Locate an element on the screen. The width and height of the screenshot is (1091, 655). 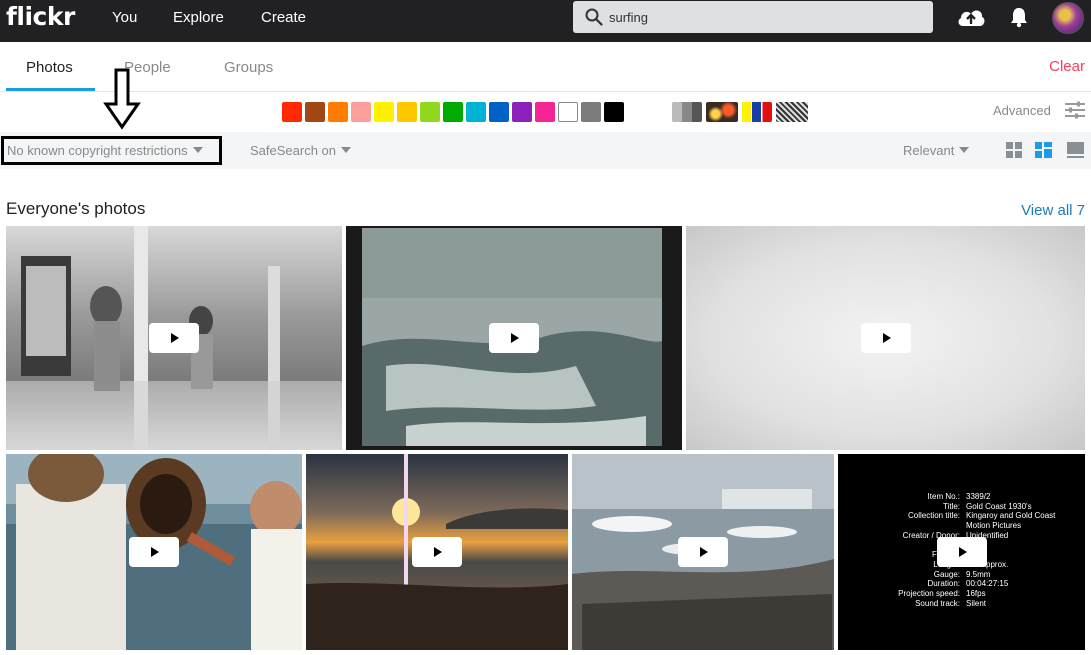
metadata-key: Title: is located at coordinates (951, 506).